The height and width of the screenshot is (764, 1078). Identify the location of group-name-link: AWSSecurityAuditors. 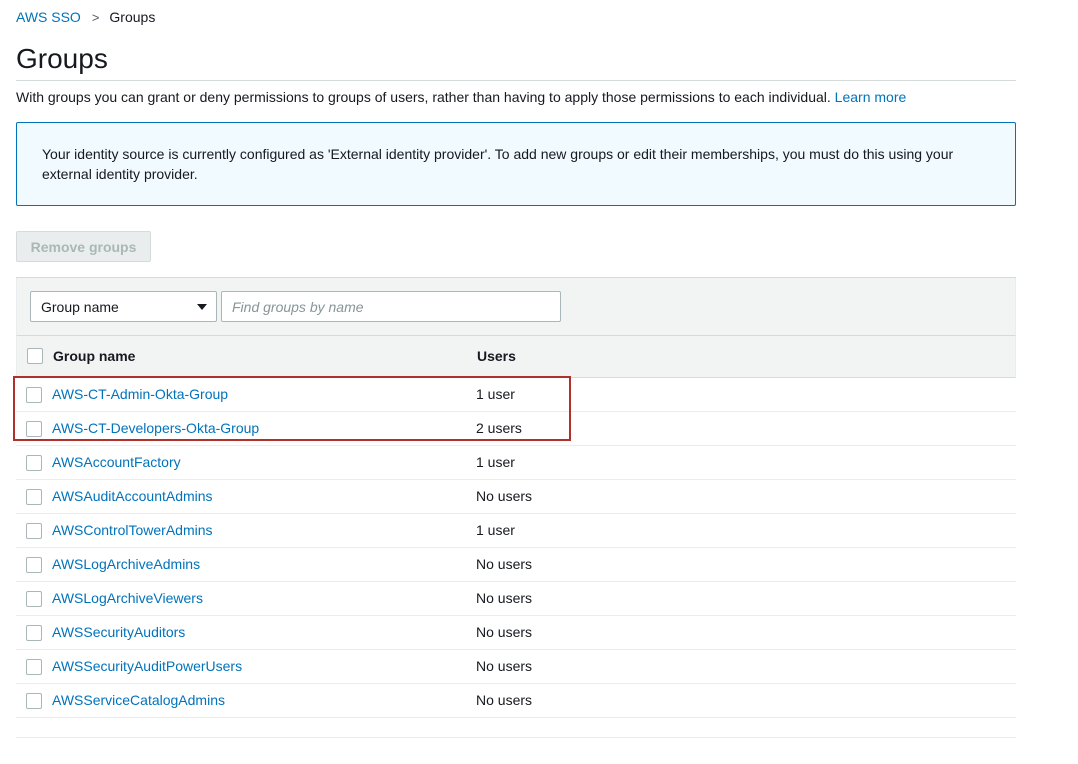
(118, 632).